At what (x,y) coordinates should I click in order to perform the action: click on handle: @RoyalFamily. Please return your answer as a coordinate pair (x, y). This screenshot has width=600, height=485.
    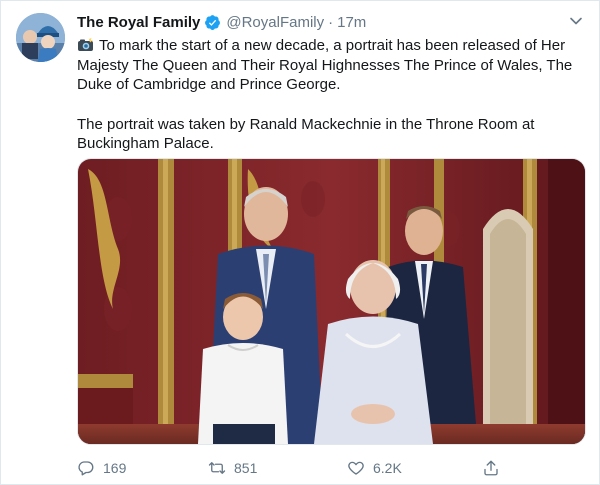
    Looking at the image, I should click on (275, 22).